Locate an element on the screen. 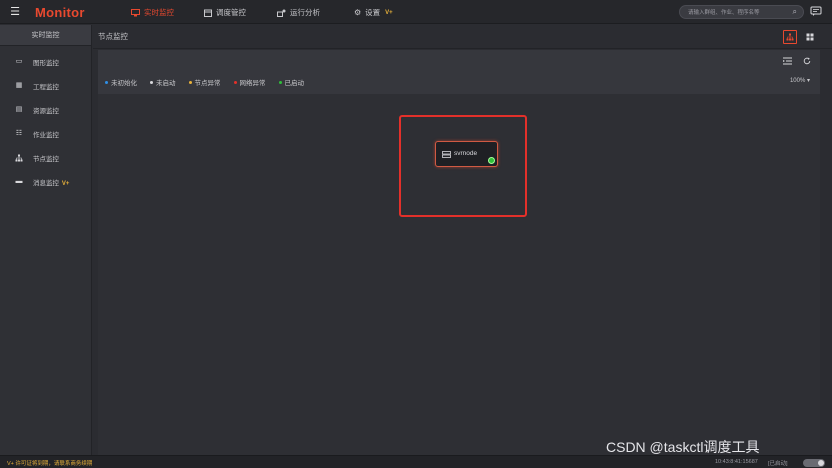 Image resolution: width=832 pixels, height=468 pixels. sidebar-item-label: 作业监控 is located at coordinates (46, 135).